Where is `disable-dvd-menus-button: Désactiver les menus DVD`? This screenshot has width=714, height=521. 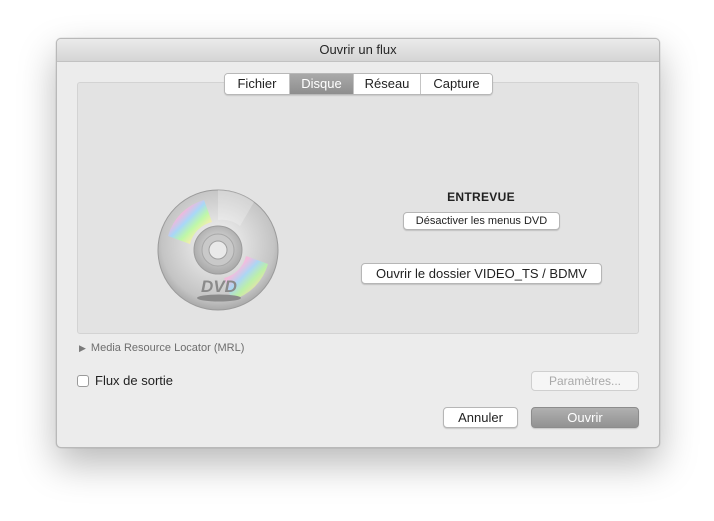
disable-dvd-menus-button: Désactiver les menus DVD is located at coordinates (481, 221).